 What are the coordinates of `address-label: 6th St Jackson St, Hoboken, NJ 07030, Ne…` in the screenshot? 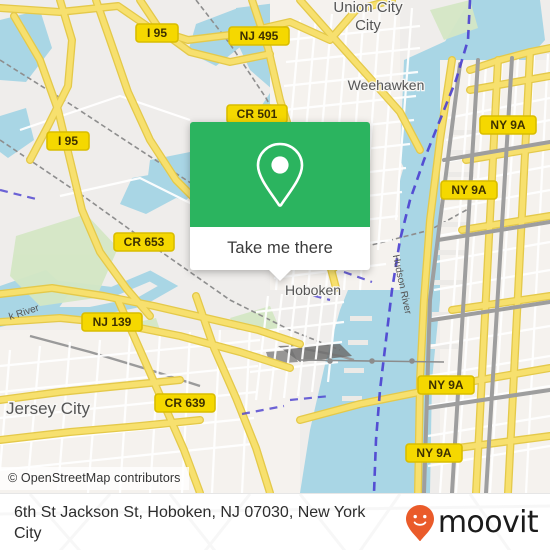 It's located at (190, 522).